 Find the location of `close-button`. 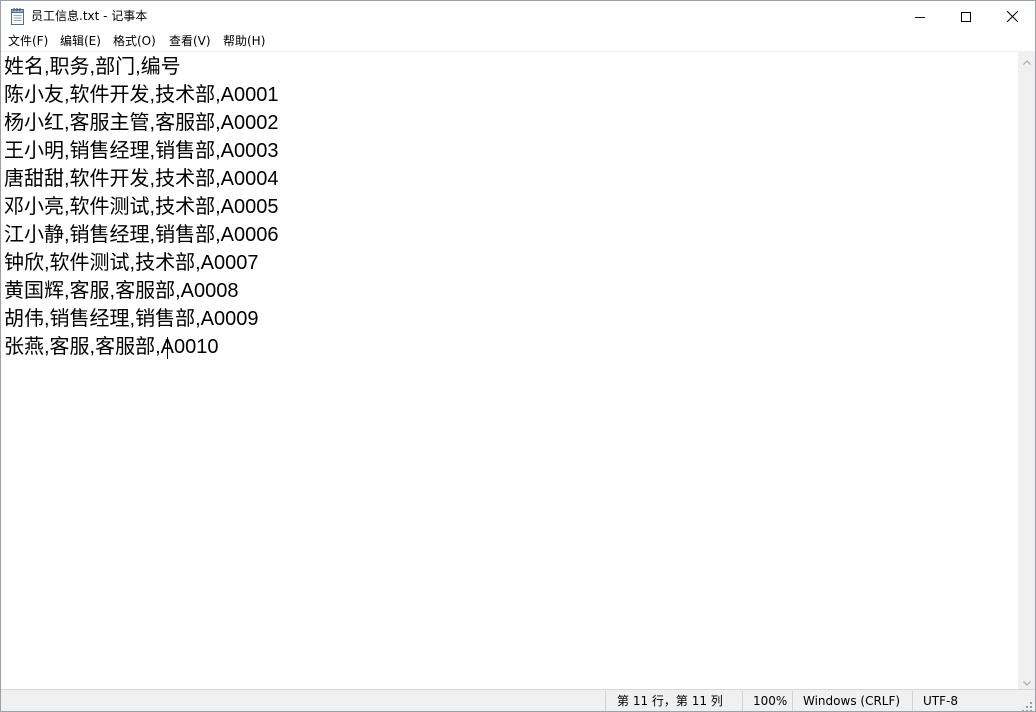

close-button is located at coordinates (1012, 16).